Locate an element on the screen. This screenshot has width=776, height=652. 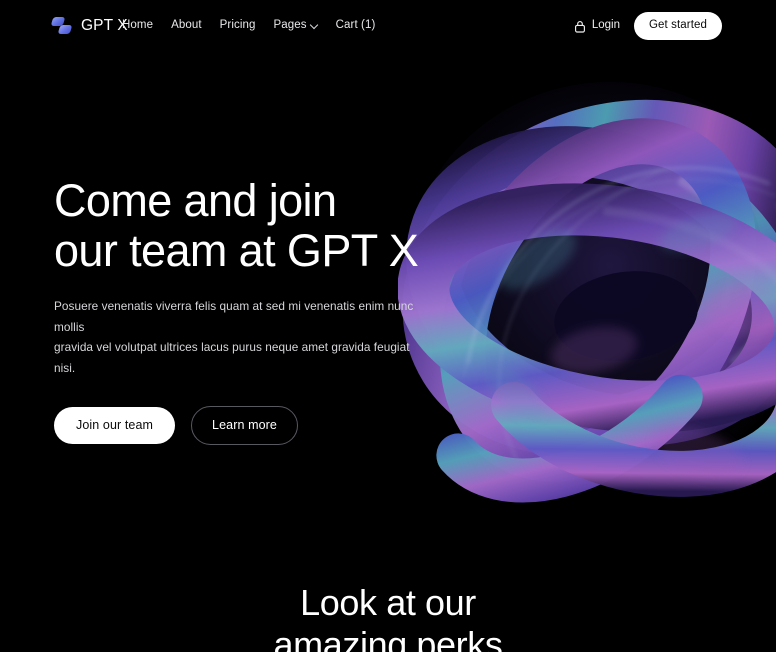
nav-item-about: About is located at coordinates (186, 26).